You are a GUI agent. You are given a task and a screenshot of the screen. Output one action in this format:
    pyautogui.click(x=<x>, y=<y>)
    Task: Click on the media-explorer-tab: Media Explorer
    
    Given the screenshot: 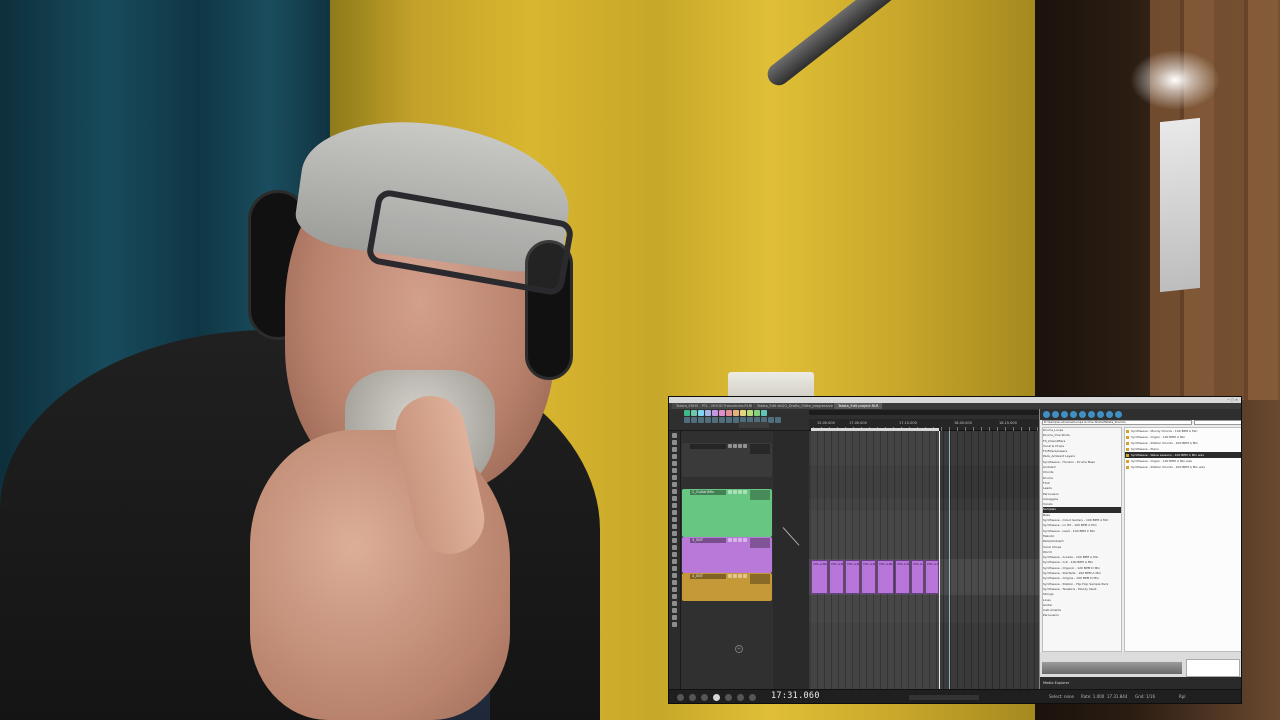 What is the action you would take?
    pyautogui.click(x=1140, y=683)
    